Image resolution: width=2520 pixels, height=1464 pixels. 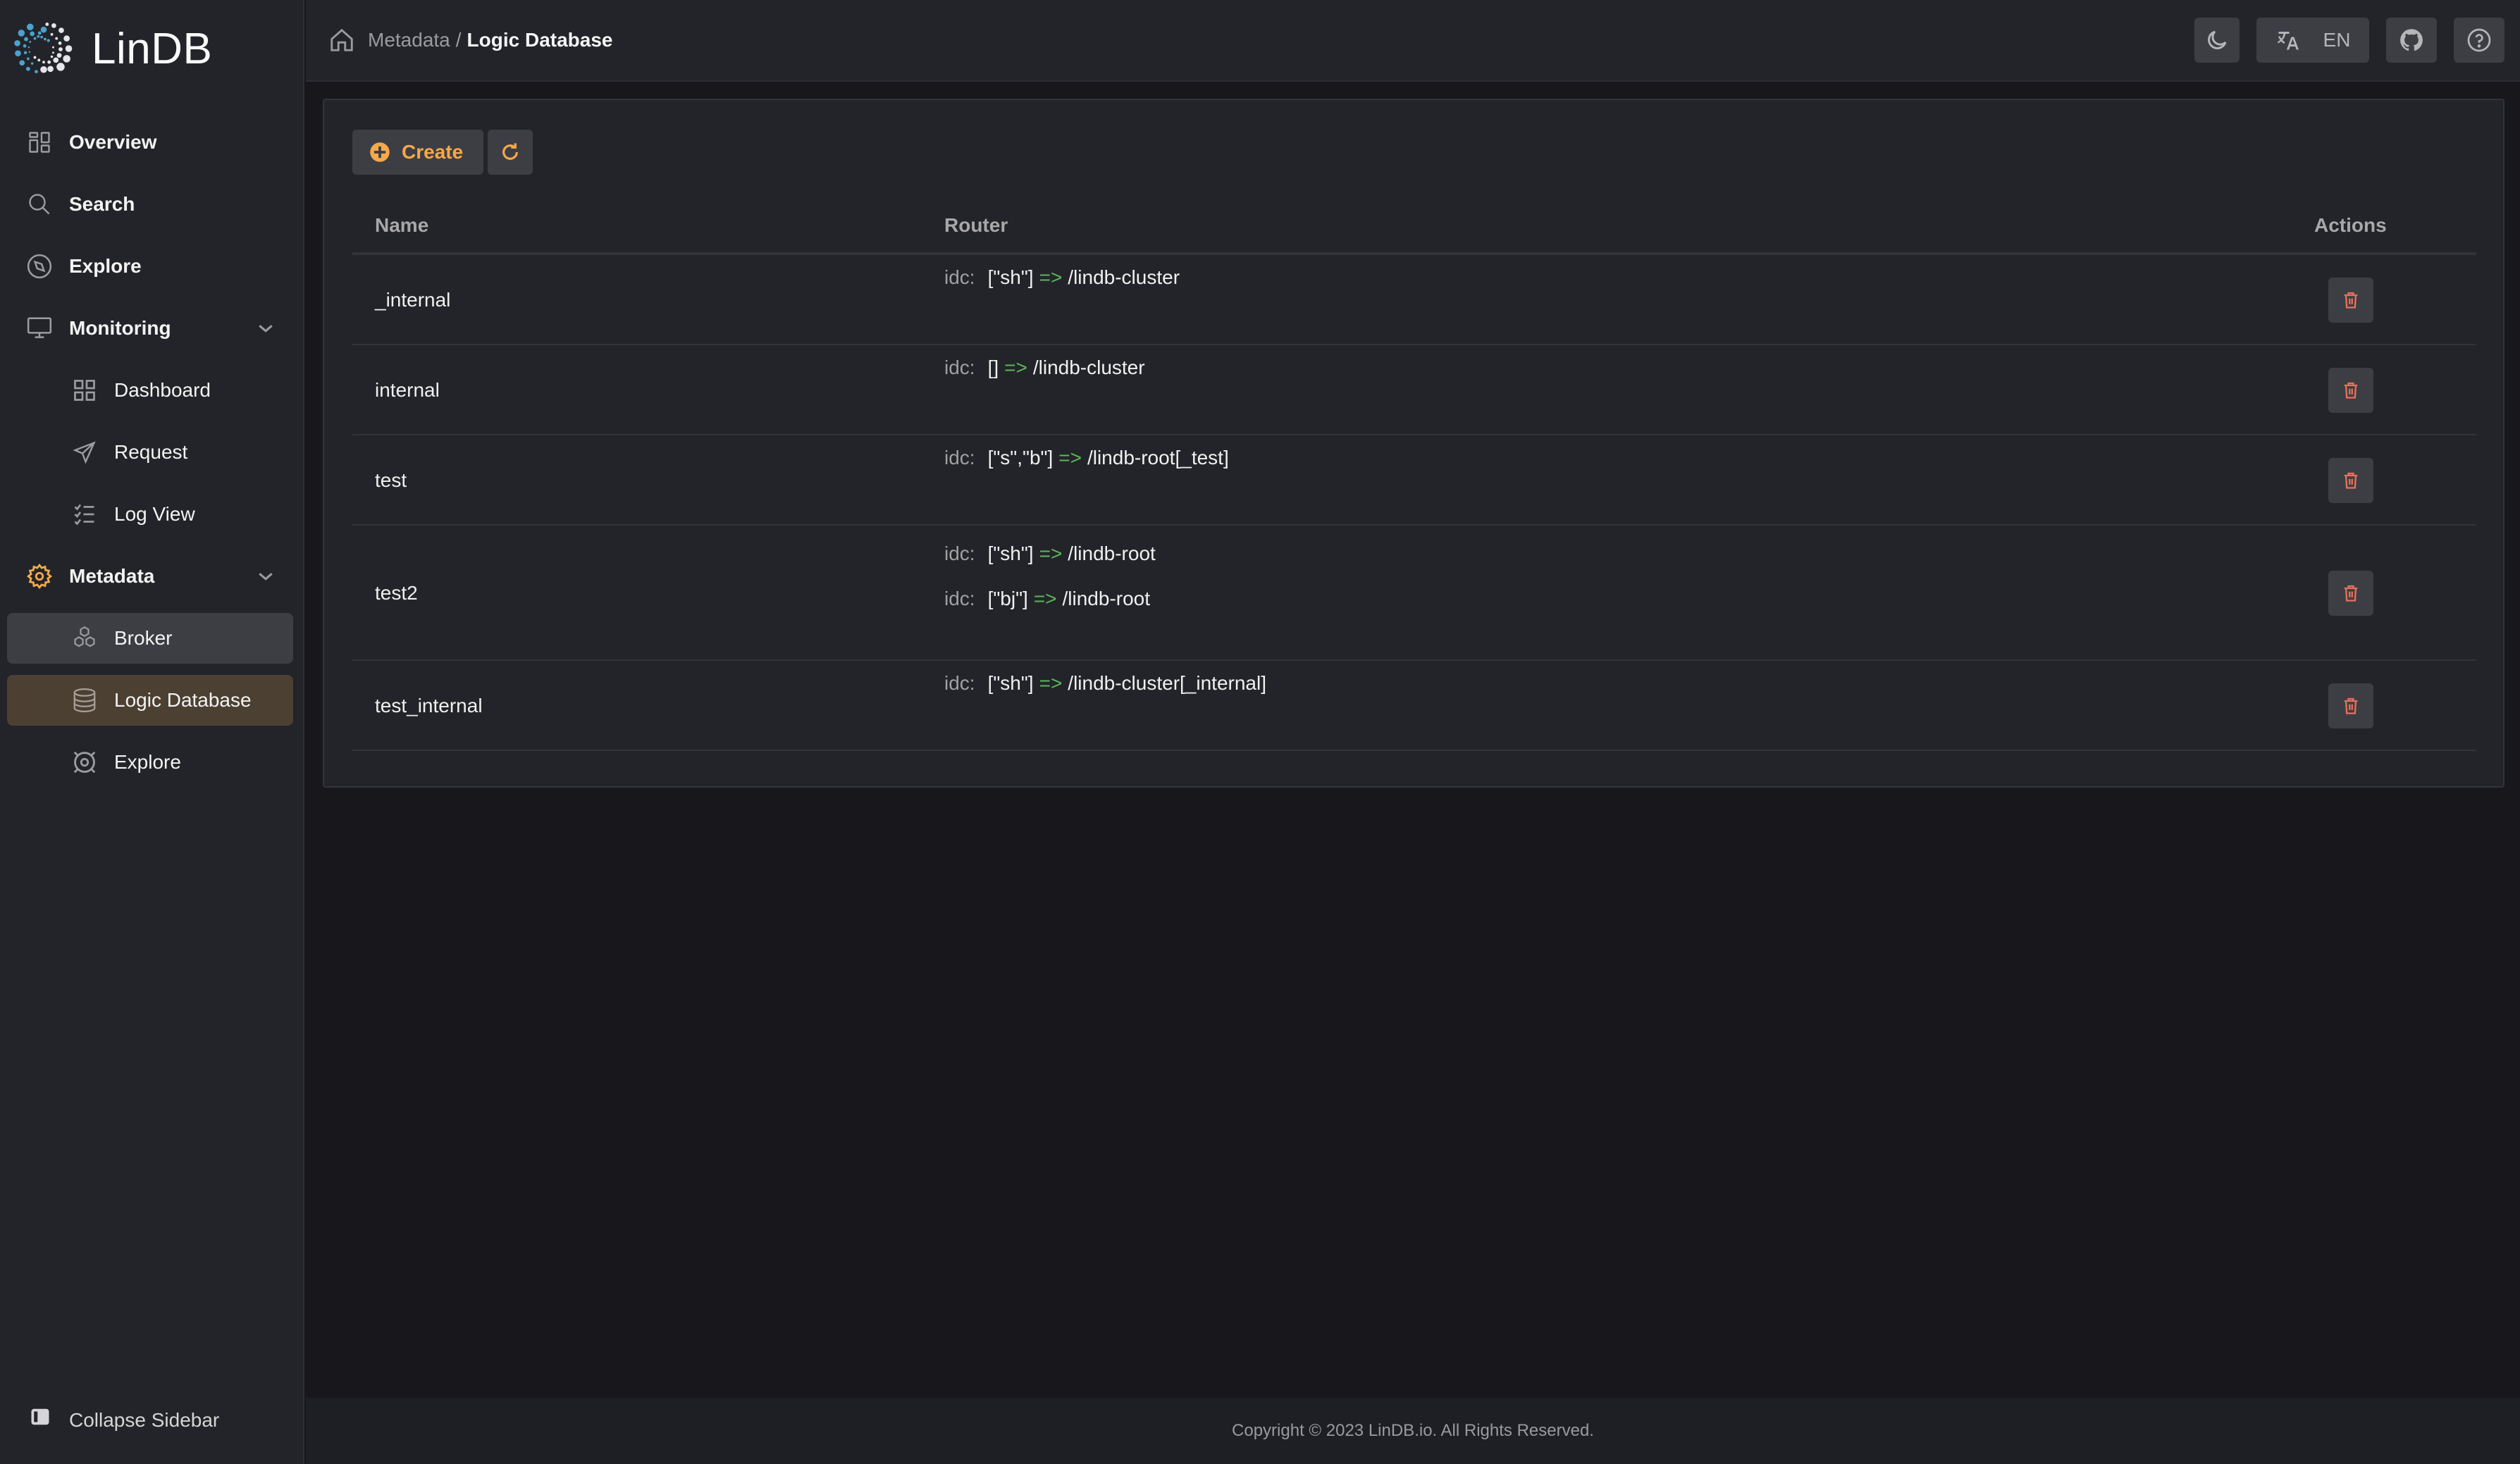 I want to click on toolbar: Create, so click(x=442, y=152).